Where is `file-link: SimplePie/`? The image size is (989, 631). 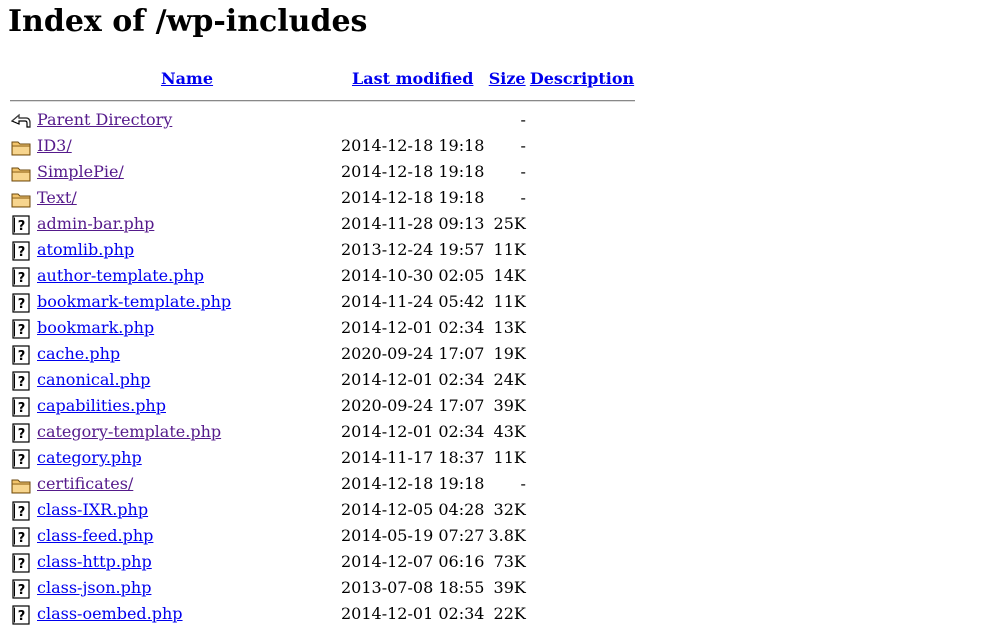
file-link: SimplePie/ is located at coordinates (80, 171).